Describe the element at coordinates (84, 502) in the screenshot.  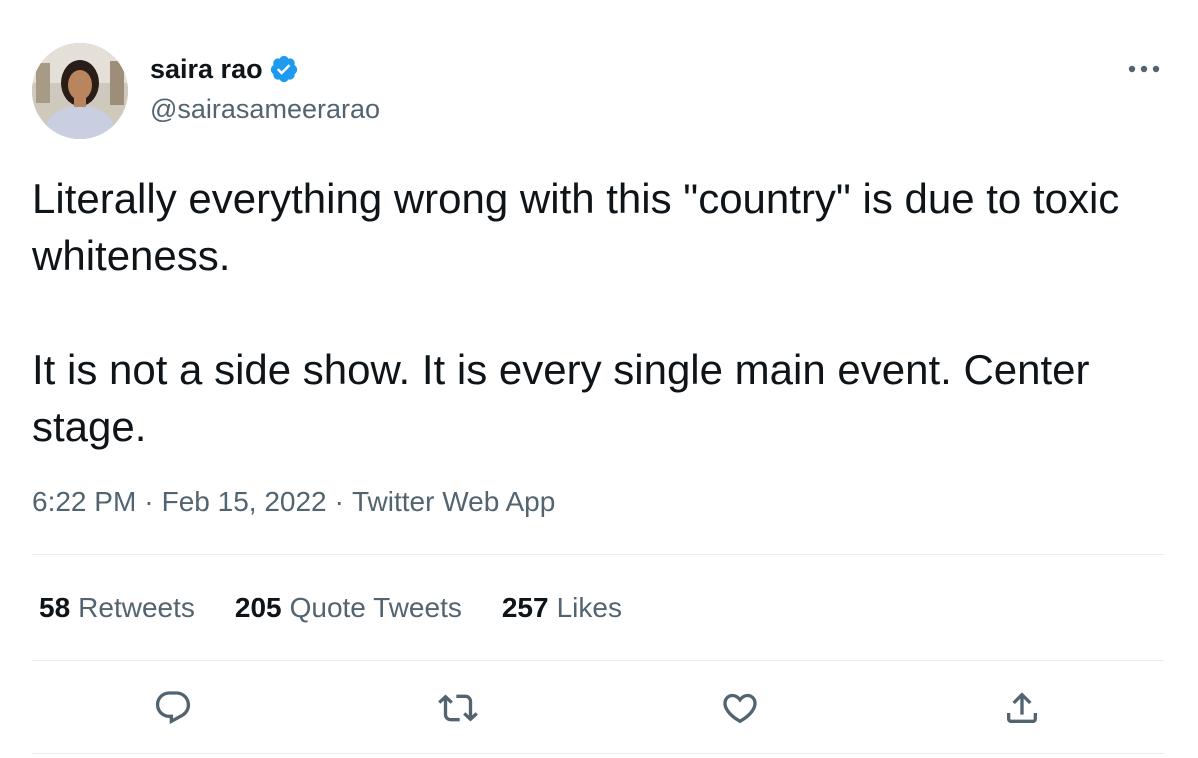
I see `tweet-time: 6:22 PM` at that location.